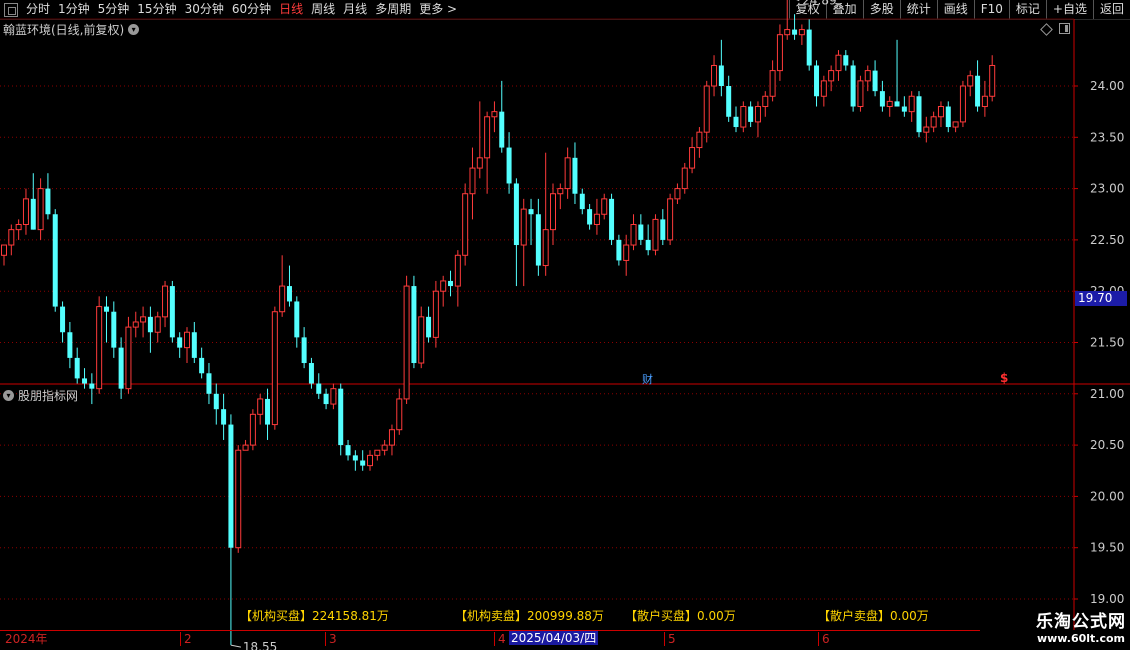  Describe the element at coordinates (331, 639) in the screenshot. I see `time-label: 3` at that location.